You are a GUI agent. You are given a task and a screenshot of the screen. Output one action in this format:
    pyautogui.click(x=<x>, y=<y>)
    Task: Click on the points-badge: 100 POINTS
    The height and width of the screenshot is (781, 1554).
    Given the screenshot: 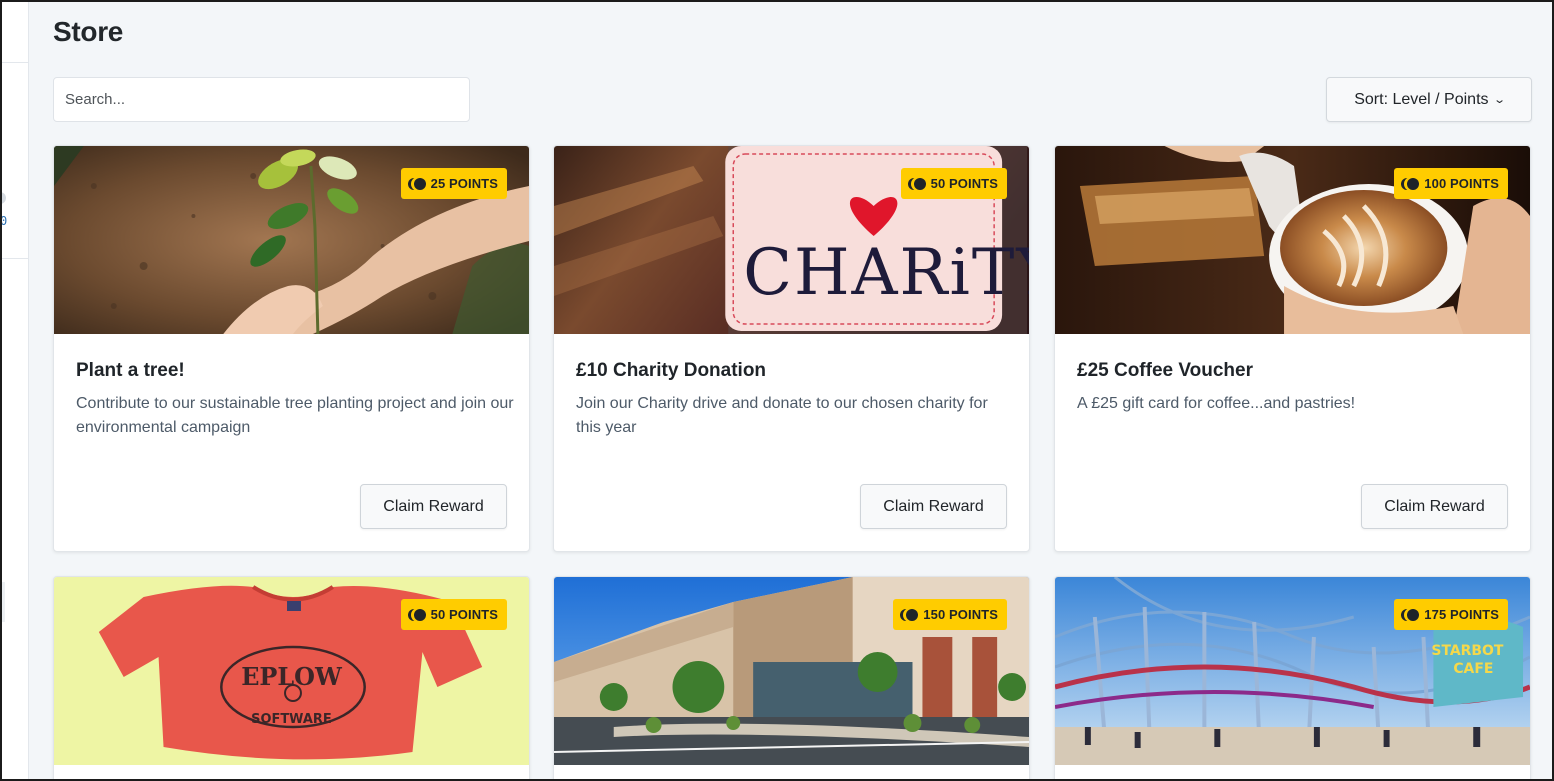 What is the action you would take?
    pyautogui.click(x=1451, y=183)
    